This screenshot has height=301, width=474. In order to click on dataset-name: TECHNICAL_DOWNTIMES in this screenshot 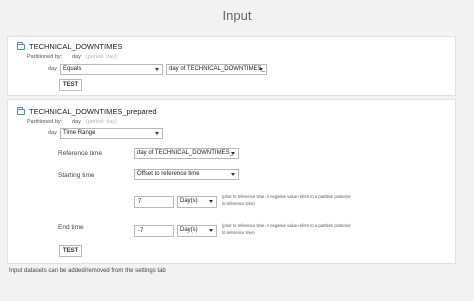, I will do `click(76, 46)`.